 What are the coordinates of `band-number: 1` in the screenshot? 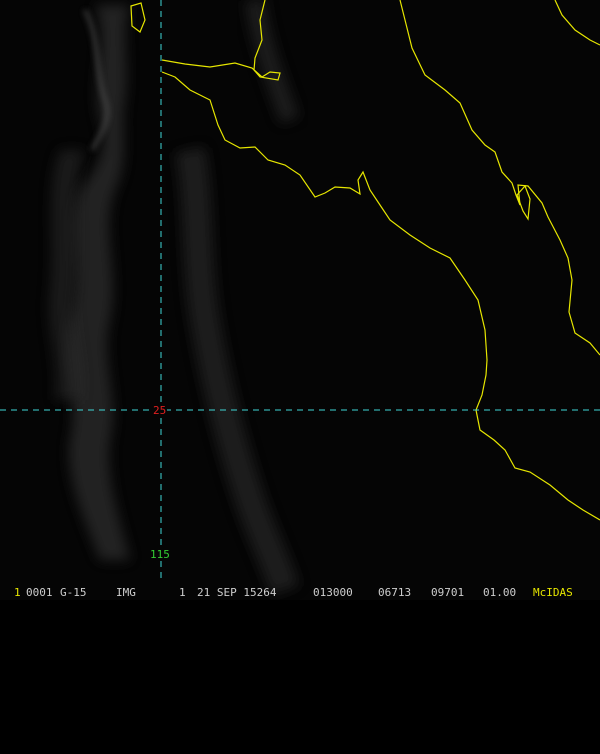 It's located at (182, 592).